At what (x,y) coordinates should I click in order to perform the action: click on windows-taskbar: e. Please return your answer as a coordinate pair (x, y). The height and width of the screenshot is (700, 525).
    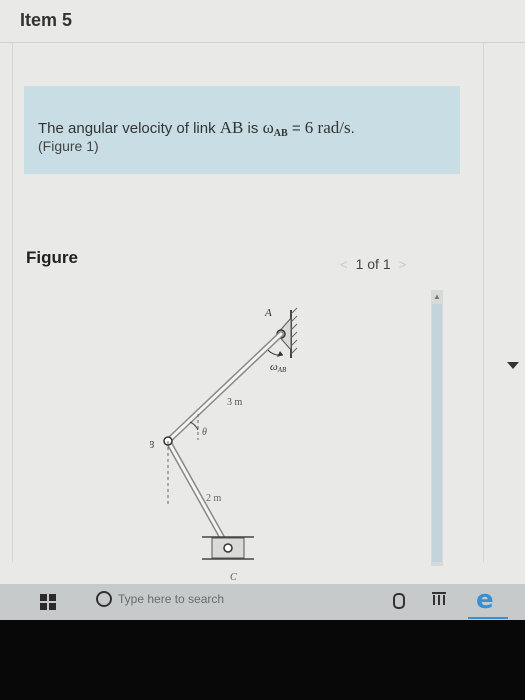
    Looking at the image, I should click on (262, 602).